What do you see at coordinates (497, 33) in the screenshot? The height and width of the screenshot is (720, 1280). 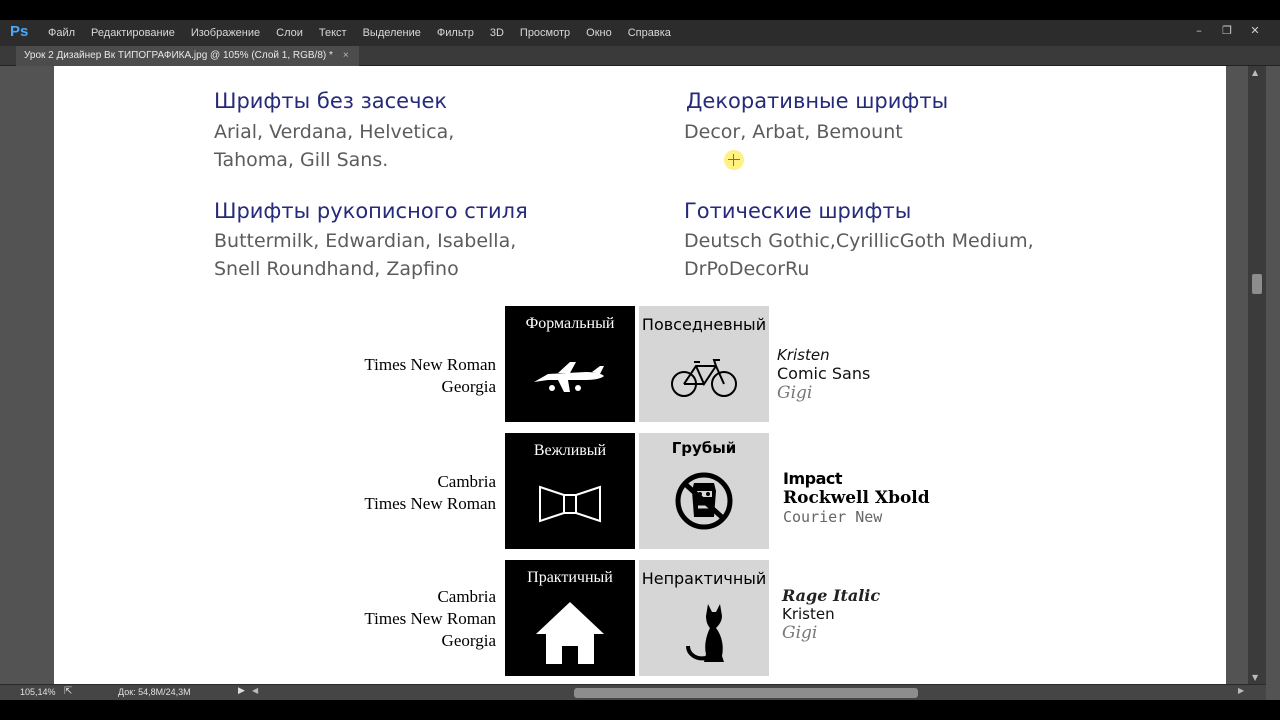 I see `menu-3d: 3D` at bounding box center [497, 33].